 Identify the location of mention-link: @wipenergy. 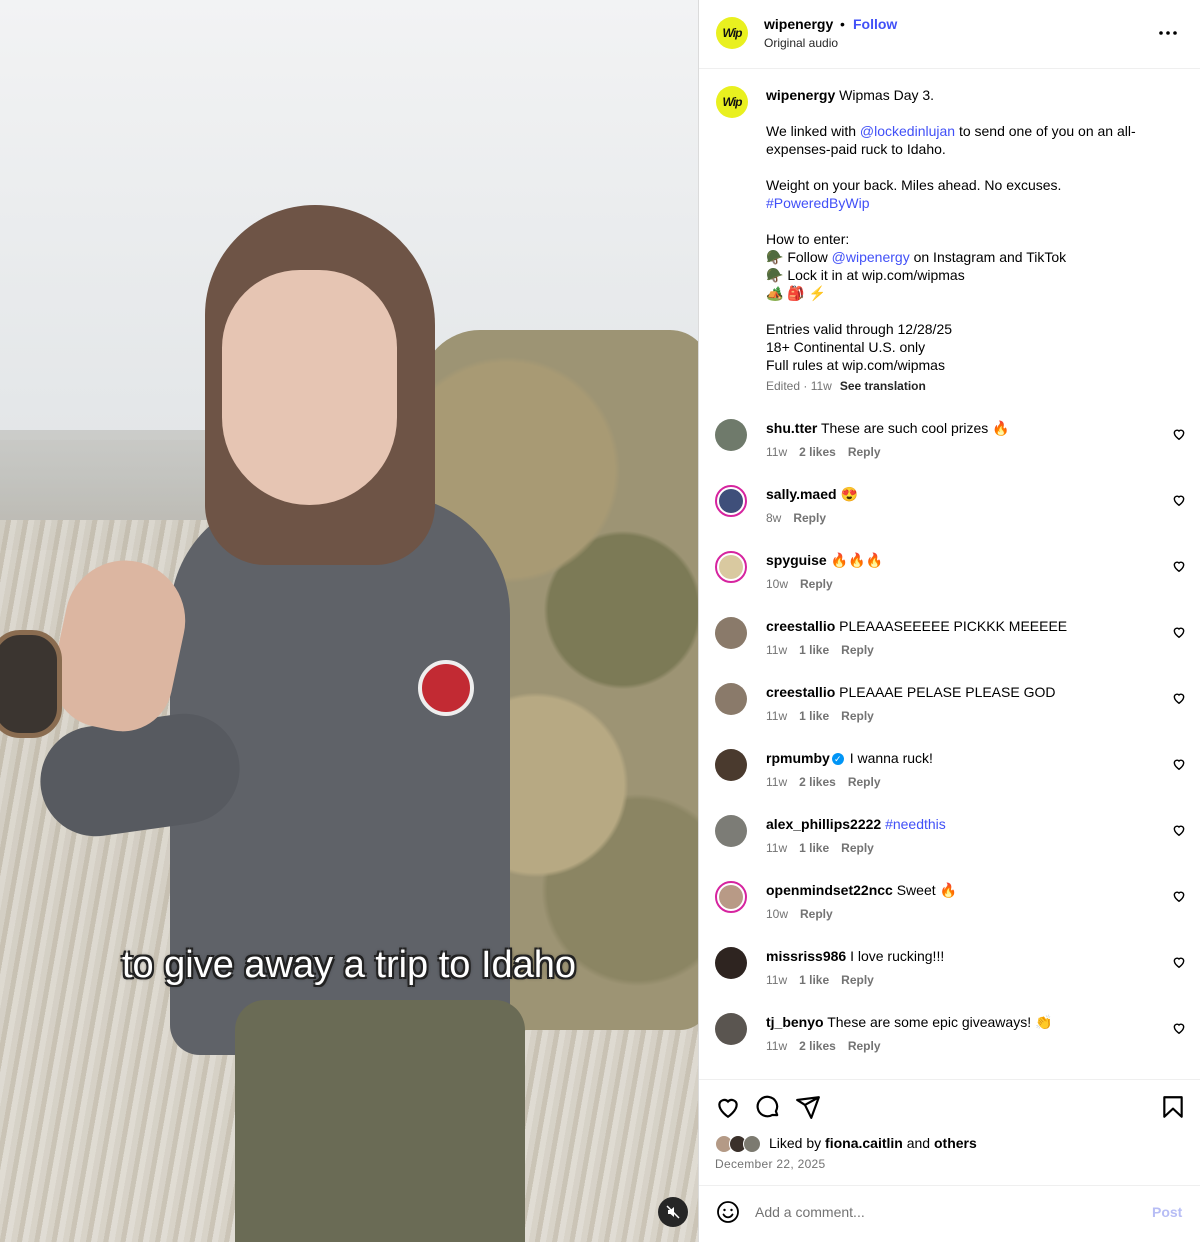
(871, 257).